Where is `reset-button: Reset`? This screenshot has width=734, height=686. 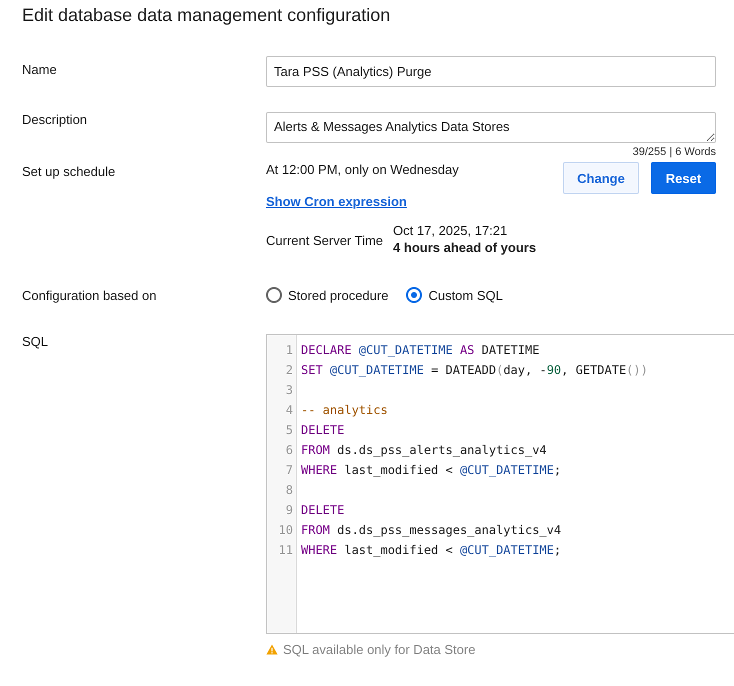
reset-button: Reset is located at coordinates (683, 178).